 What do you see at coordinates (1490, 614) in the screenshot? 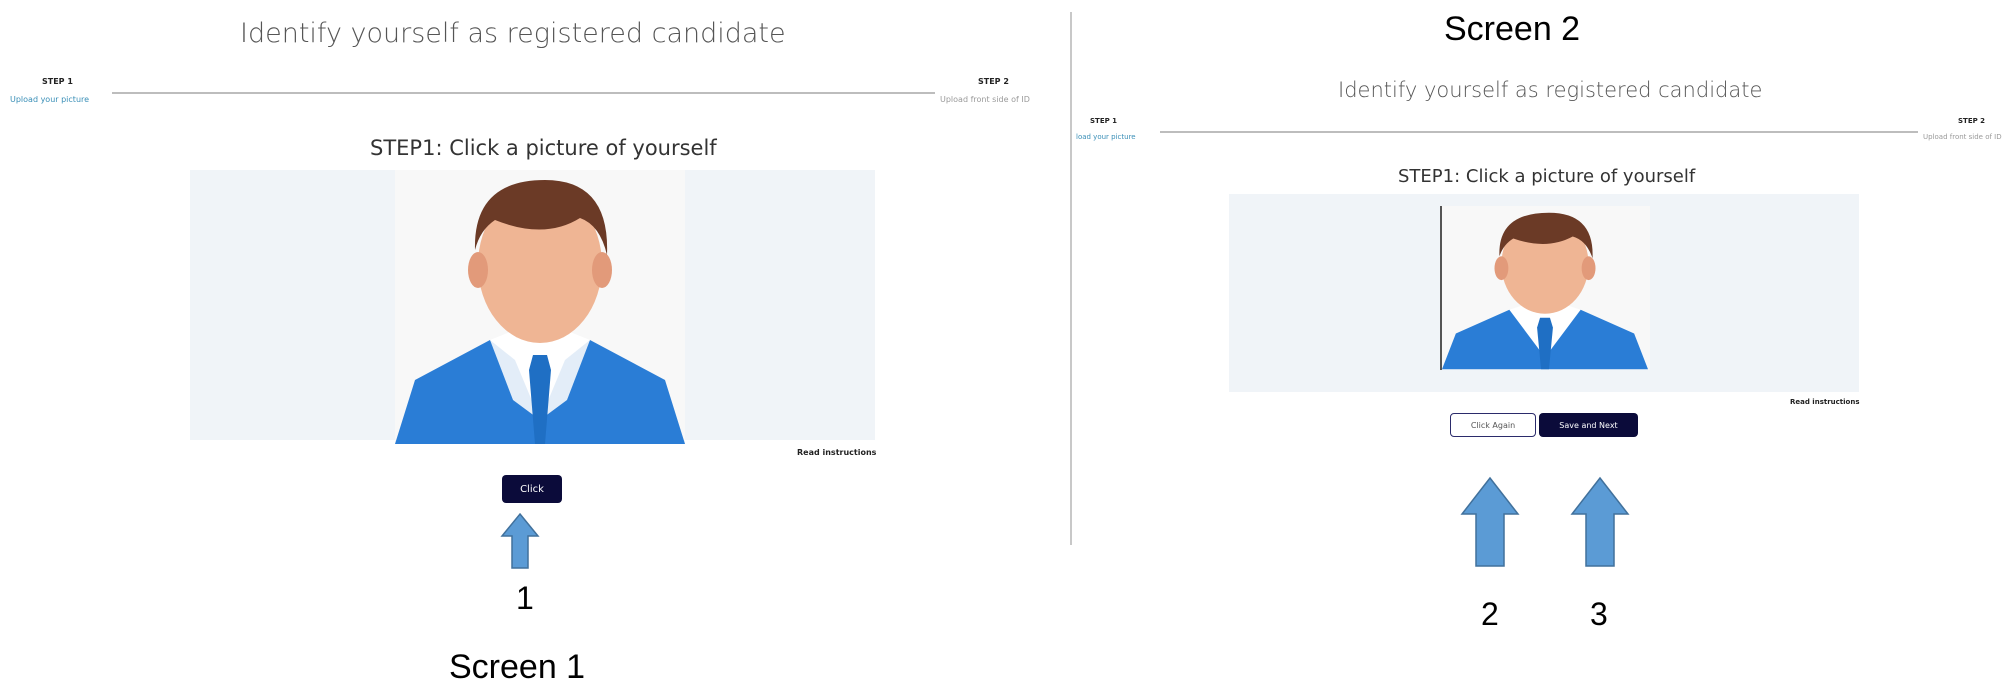
I see `callout-number-2: 2` at bounding box center [1490, 614].